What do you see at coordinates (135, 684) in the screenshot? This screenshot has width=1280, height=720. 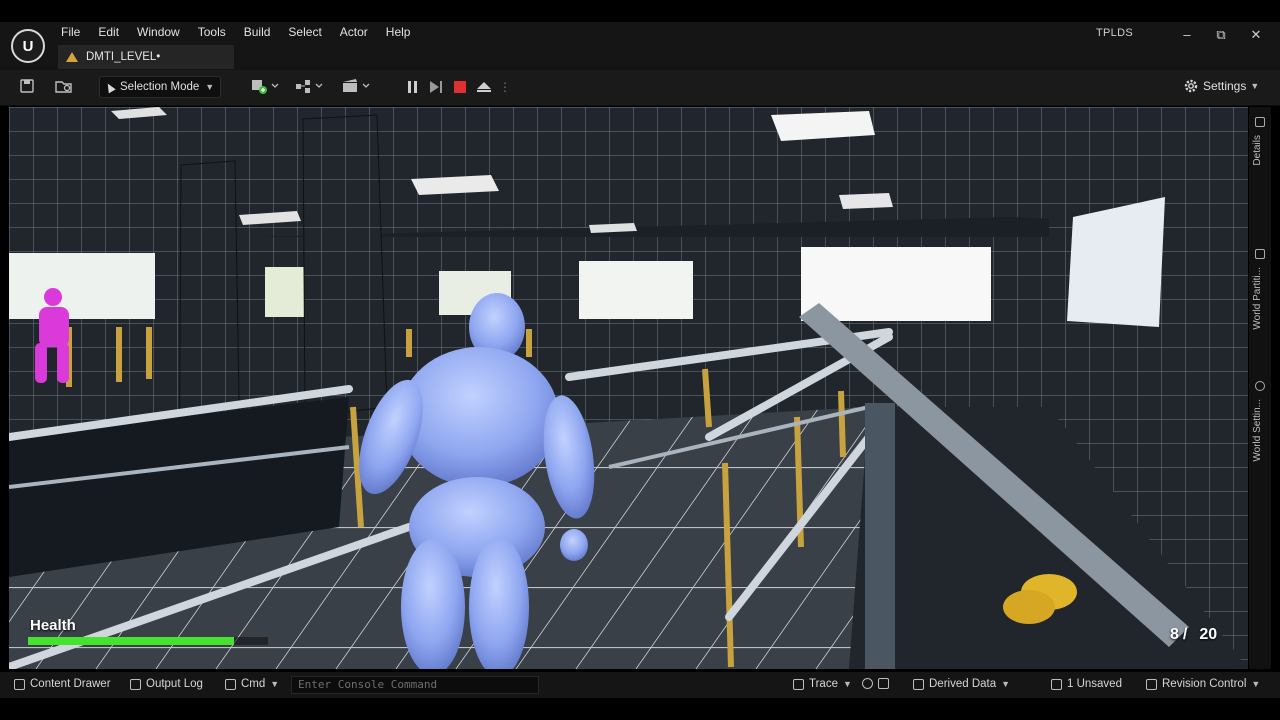 I see `output-log-icon` at bounding box center [135, 684].